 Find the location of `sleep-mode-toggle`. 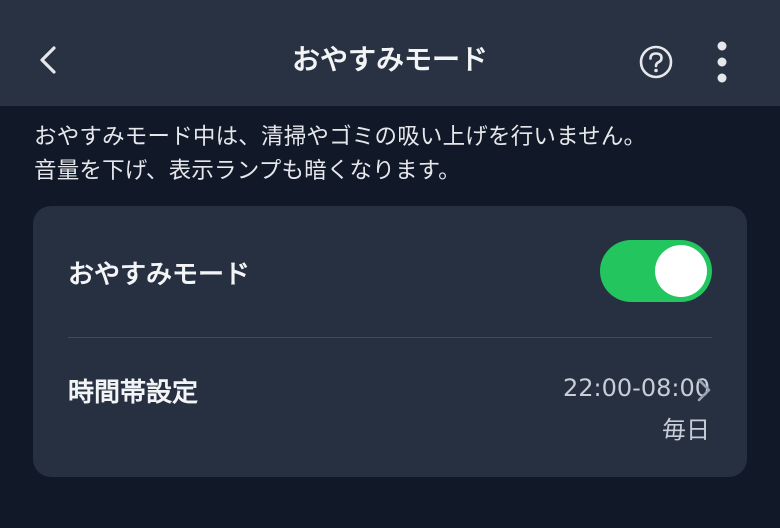

sleep-mode-toggle is located at coordinates (656, 271).